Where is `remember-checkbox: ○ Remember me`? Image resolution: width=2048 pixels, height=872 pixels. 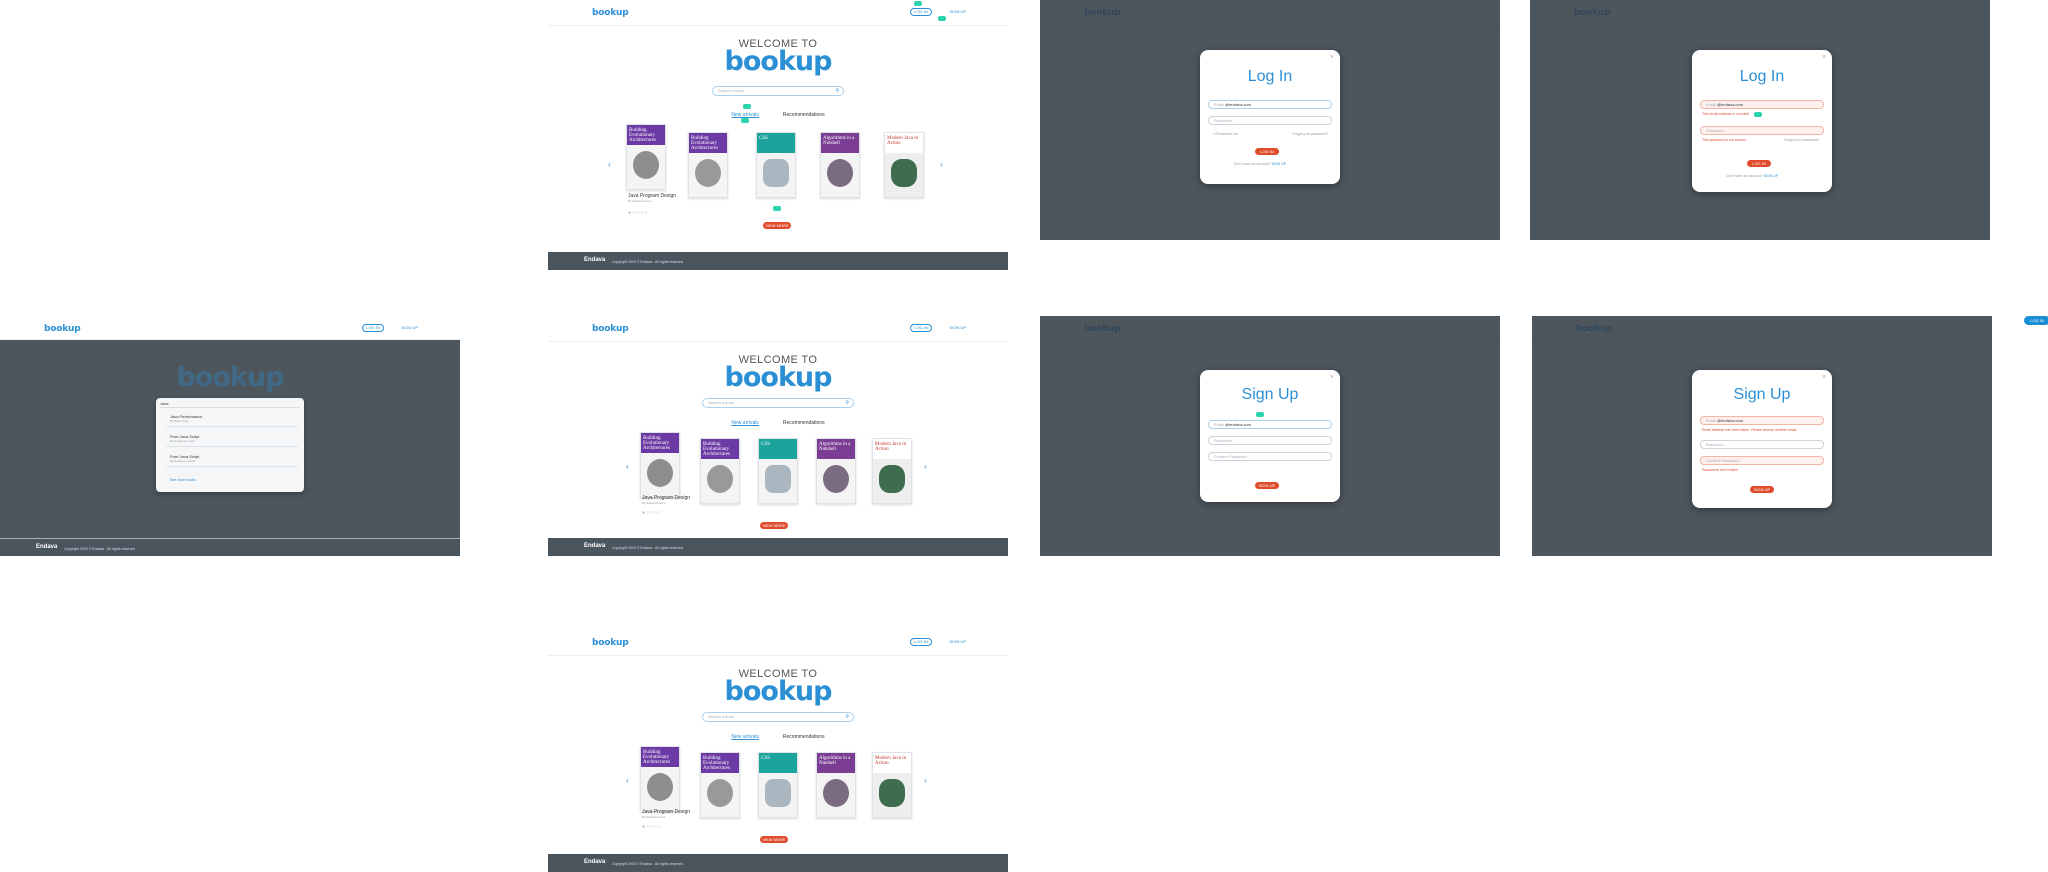
remember-checkbox: ○ Remember me is located at coordinates (1225, 134).